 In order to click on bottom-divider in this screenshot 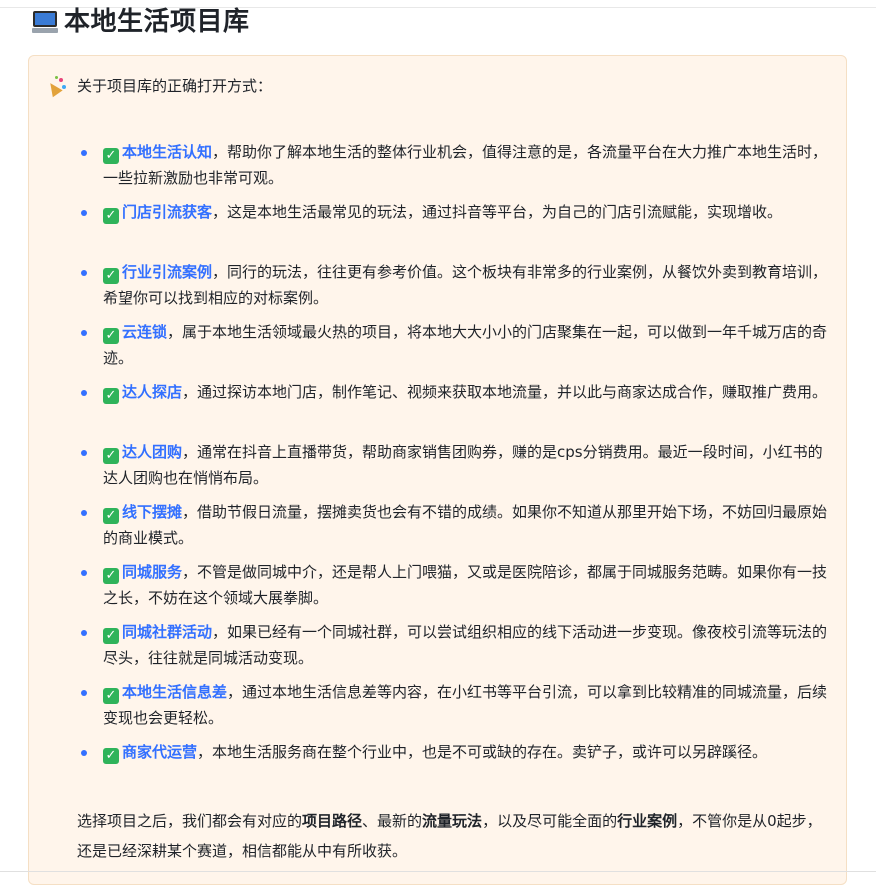, I will do `click(438, 871)`.